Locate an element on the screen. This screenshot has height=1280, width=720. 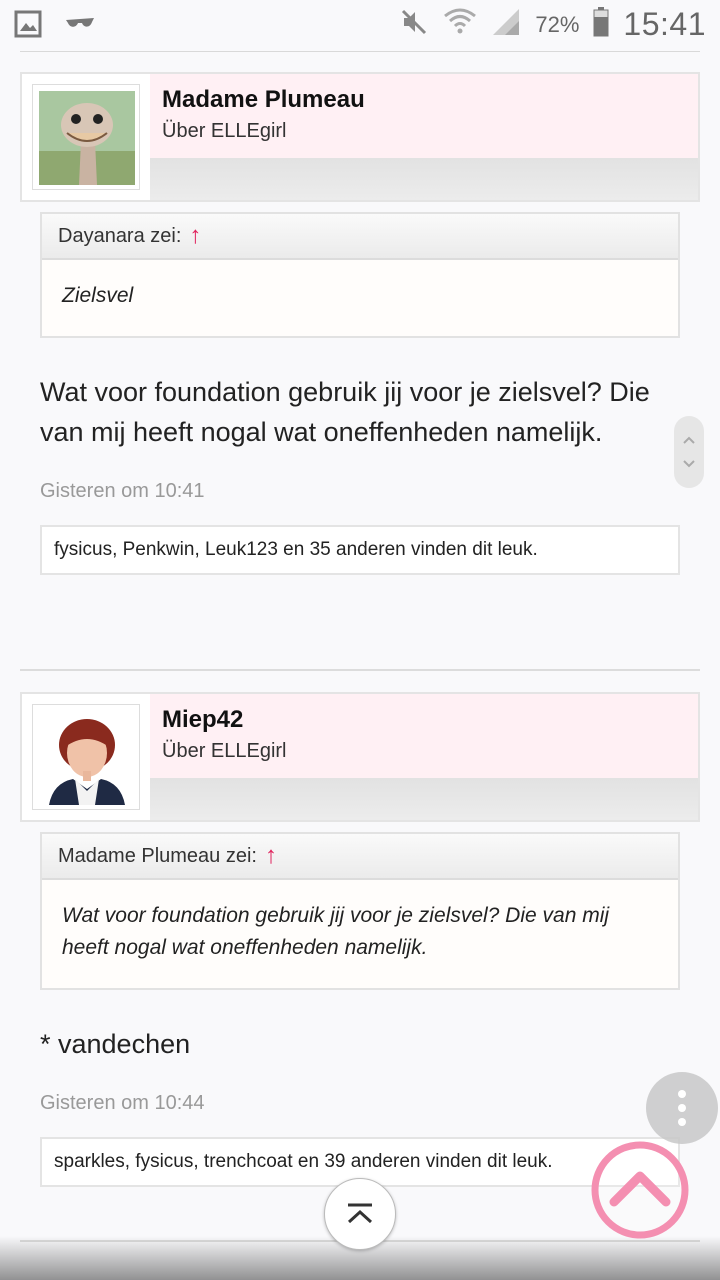
status-bar: 72% 15:41 is located at coordinates (360, 25).